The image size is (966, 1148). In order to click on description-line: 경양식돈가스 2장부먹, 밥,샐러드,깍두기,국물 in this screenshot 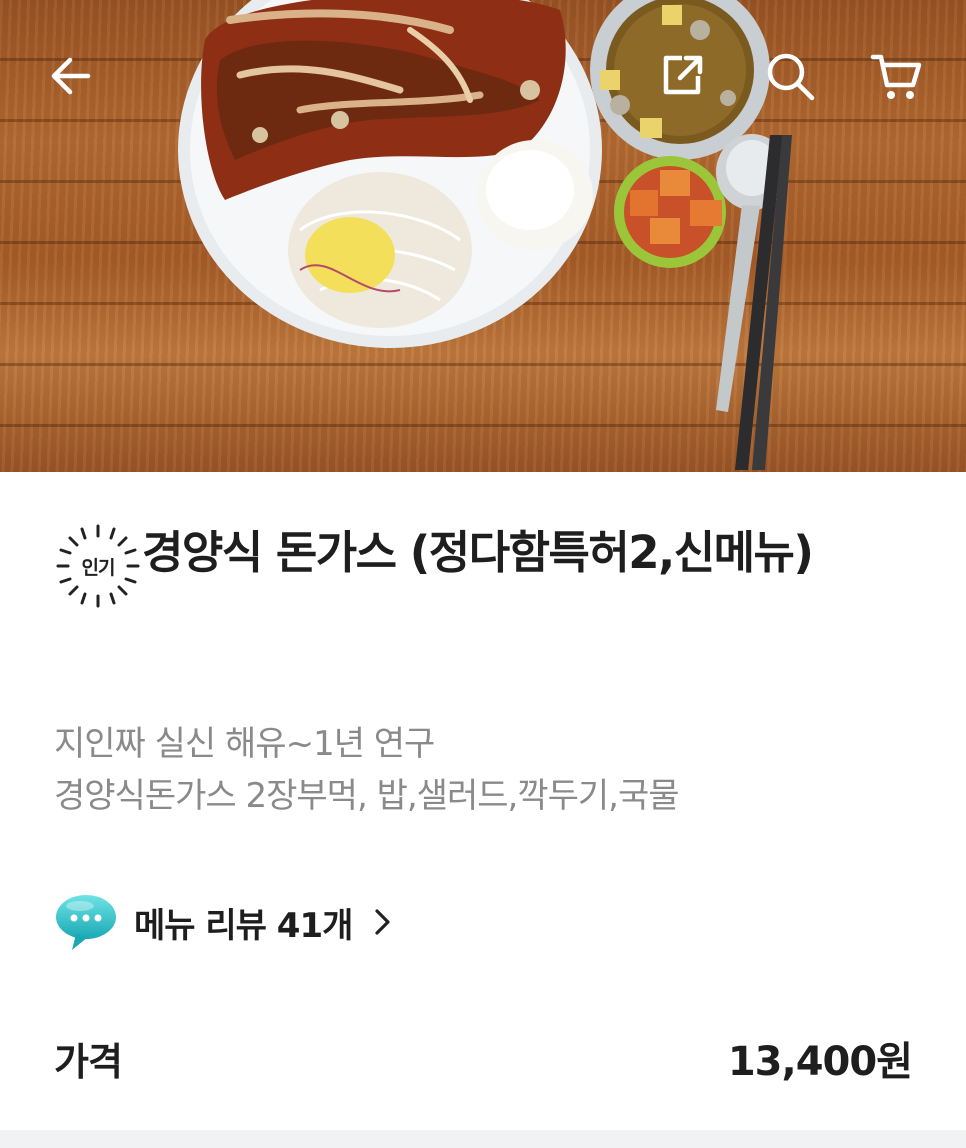, I will do `click(367, 796)`.